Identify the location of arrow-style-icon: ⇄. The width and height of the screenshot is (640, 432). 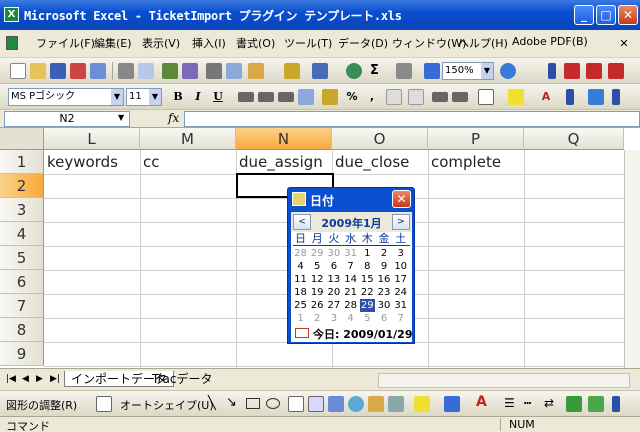
(549, 403).